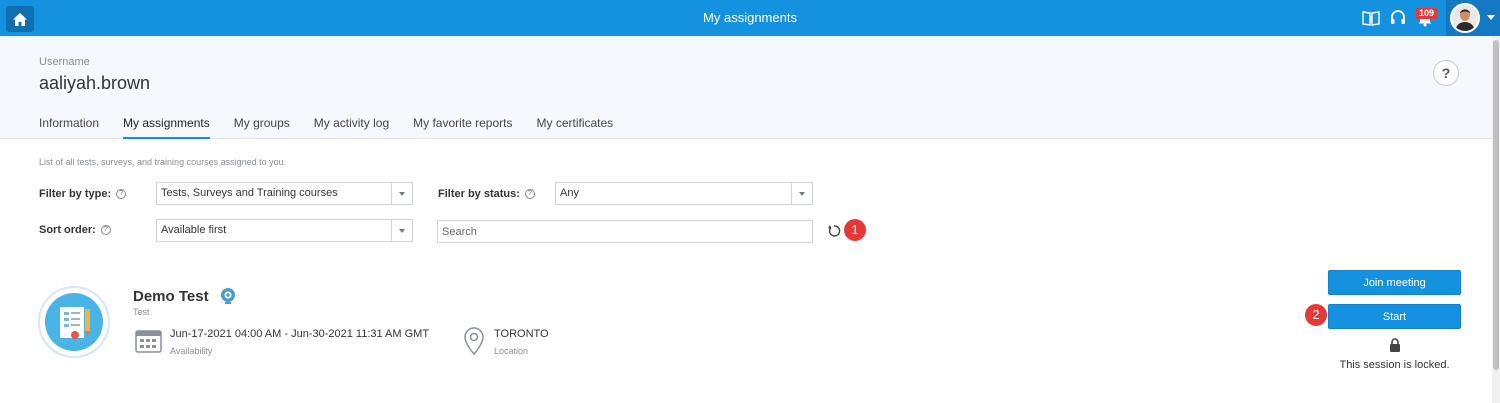 This screenshot has height=403, width=1500. I want to click on assignment-type: Test, so click(141, 312).